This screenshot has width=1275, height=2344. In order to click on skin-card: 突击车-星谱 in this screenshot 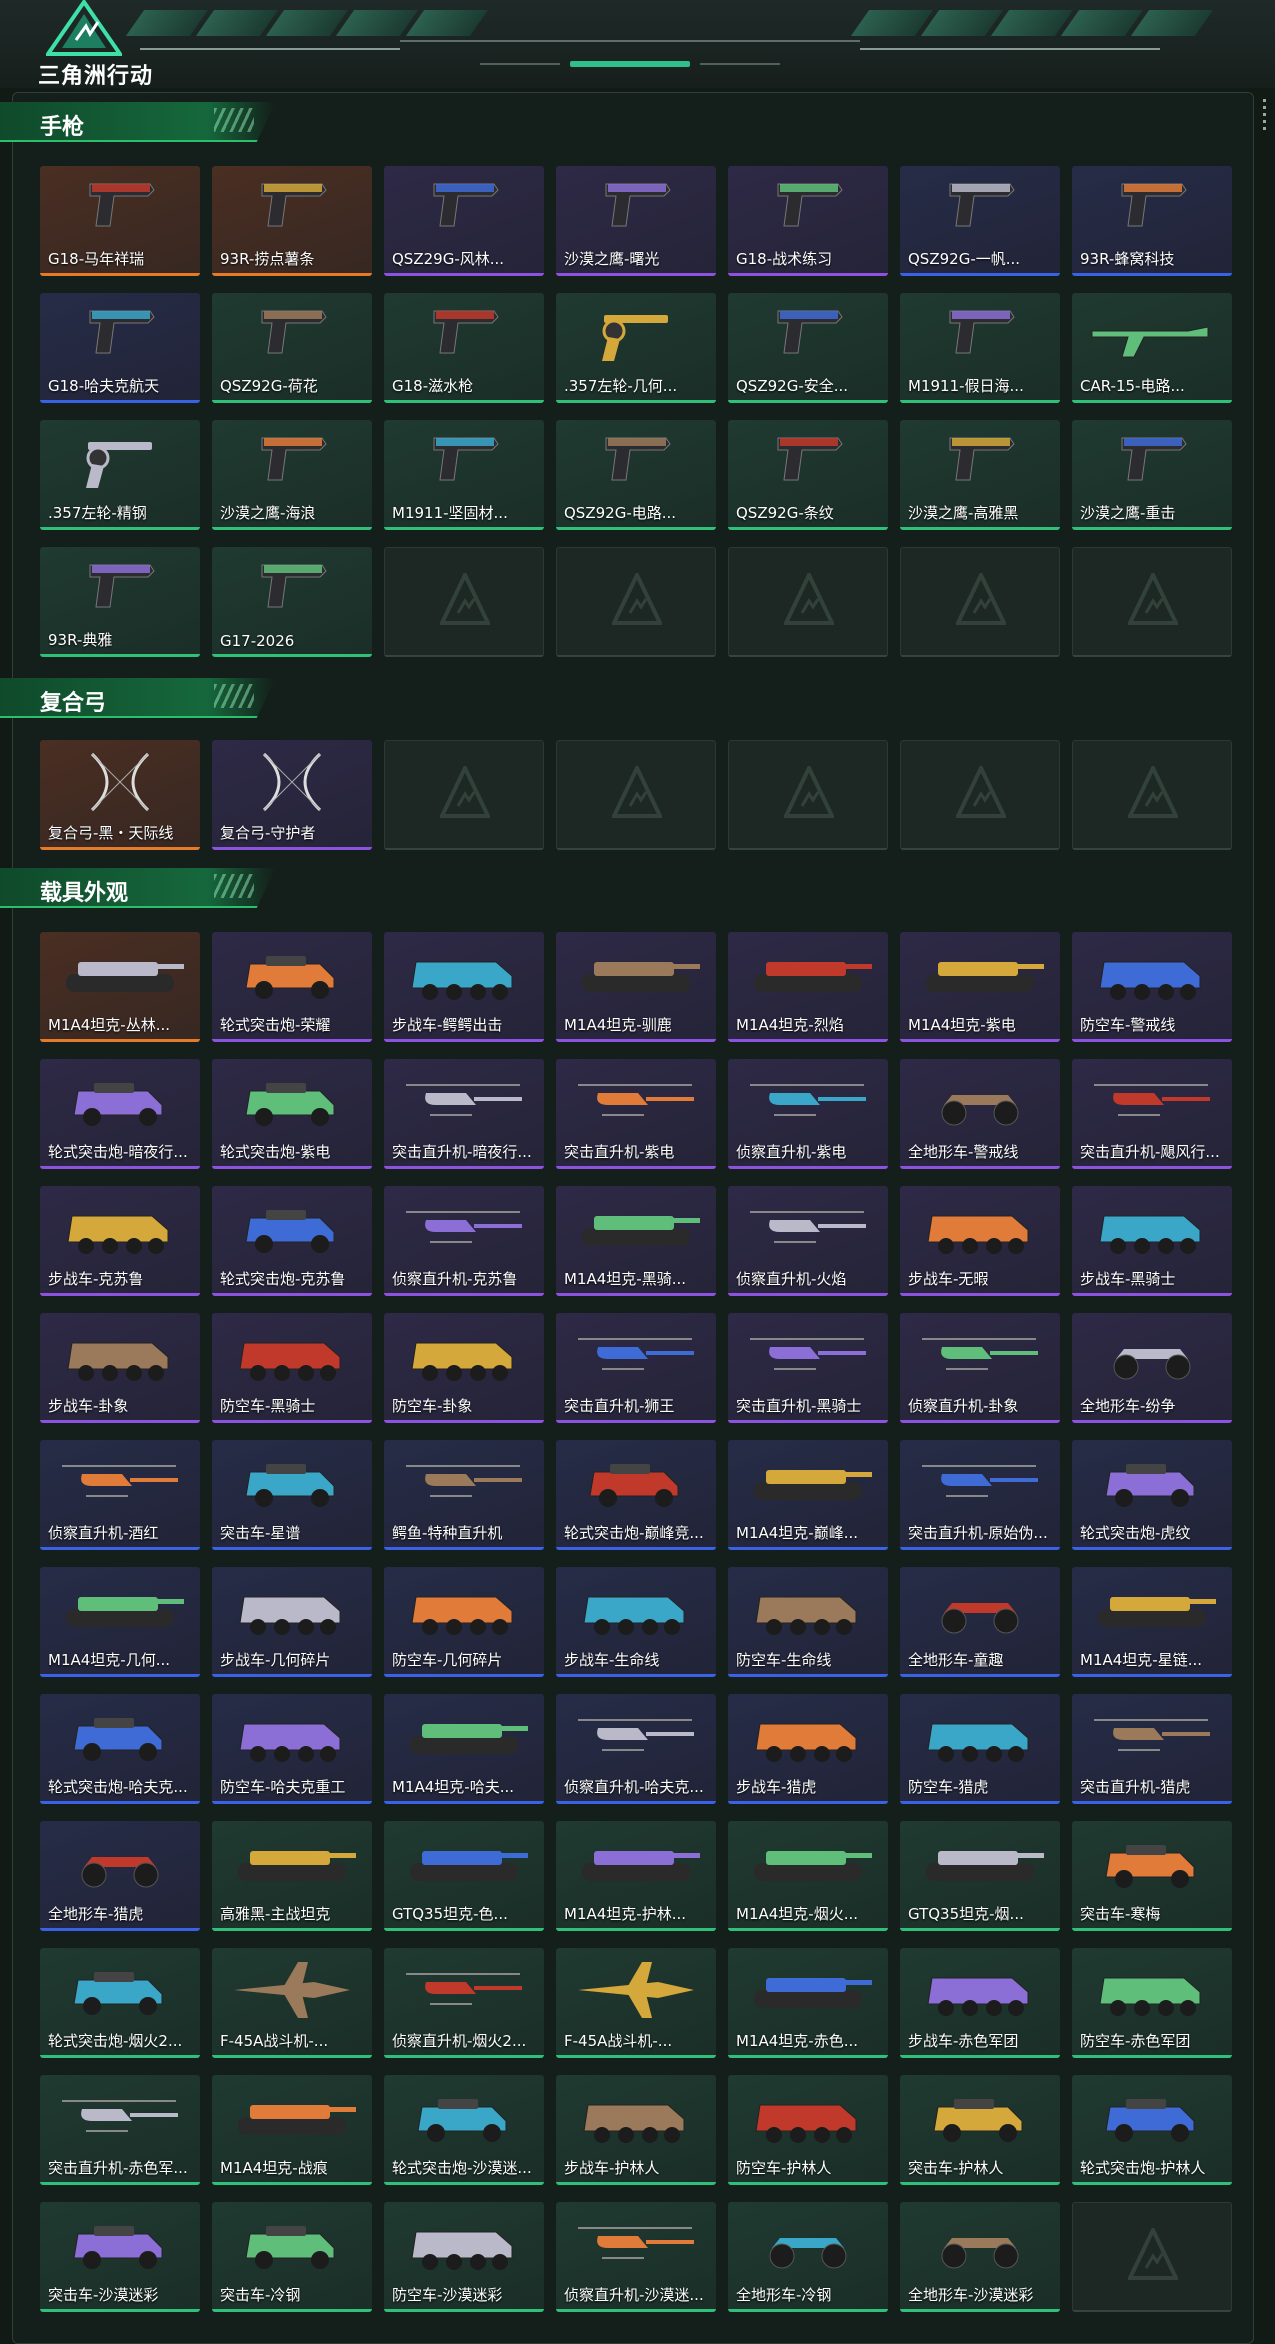, I will do `click(292, 1495)`.